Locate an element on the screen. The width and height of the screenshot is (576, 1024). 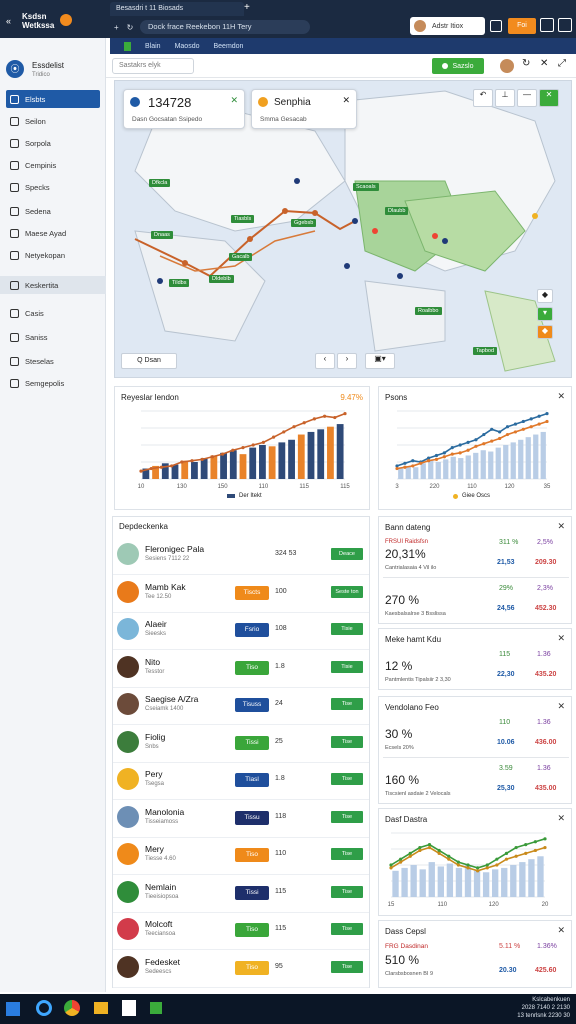
next-icon: › is located at coordinates (347, 361).